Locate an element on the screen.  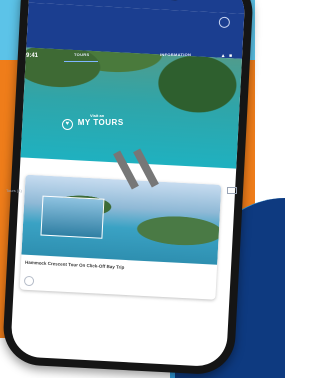
hero-logo: ♥ MY TOURS is located at coordinates (92, 124).